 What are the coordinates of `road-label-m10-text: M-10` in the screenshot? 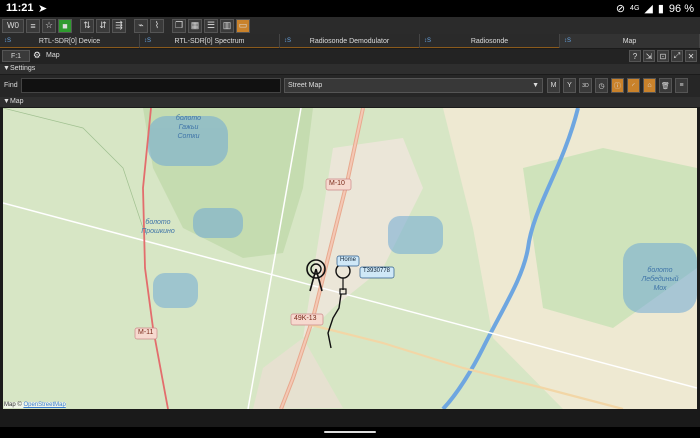 It's located at (337, 183).